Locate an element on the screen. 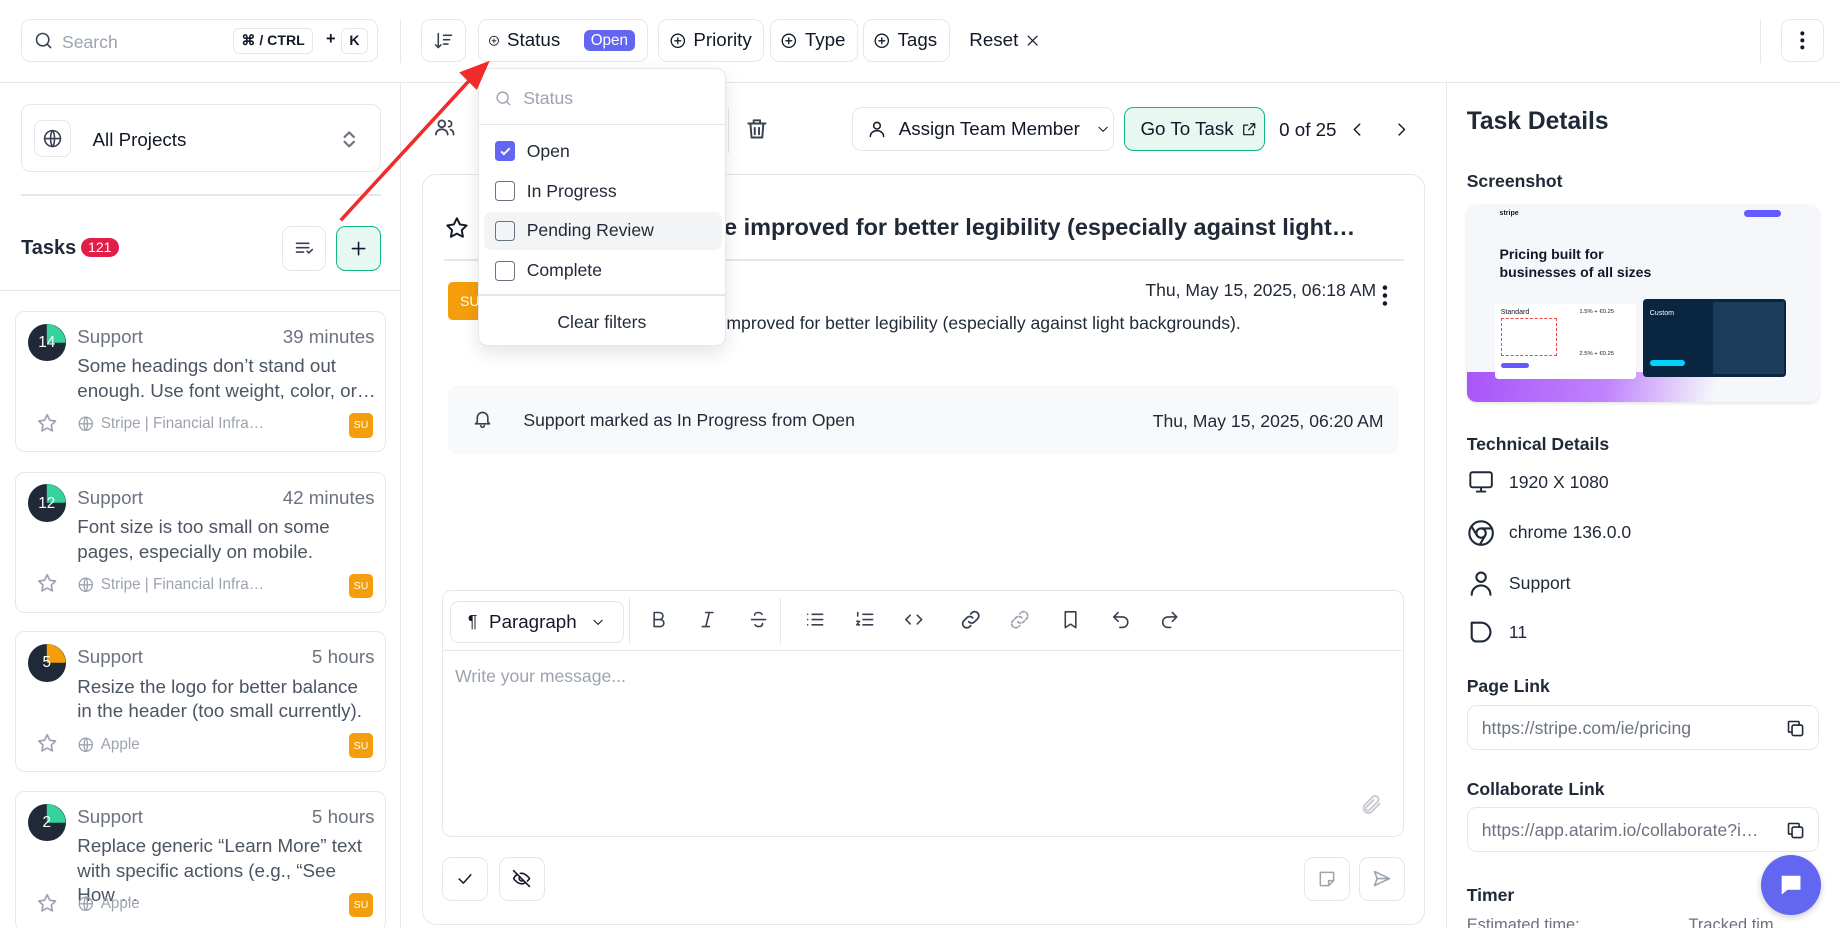 The width and height of the screenshot is (1840, 928). globe-icon is located at coordinates (86, 424).